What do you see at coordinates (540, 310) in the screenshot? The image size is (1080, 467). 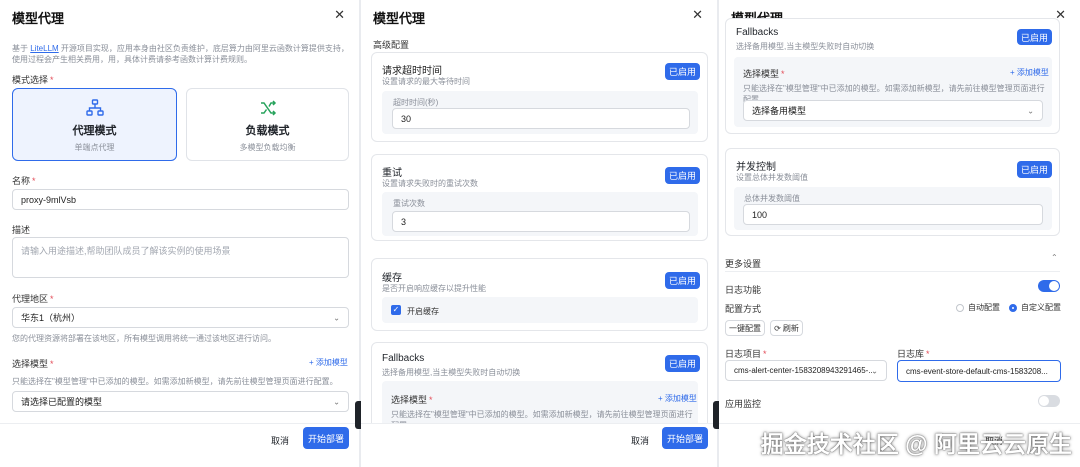 I see `cache-field-group: ✓ 开启缓存` at bounding box center [540, 310].